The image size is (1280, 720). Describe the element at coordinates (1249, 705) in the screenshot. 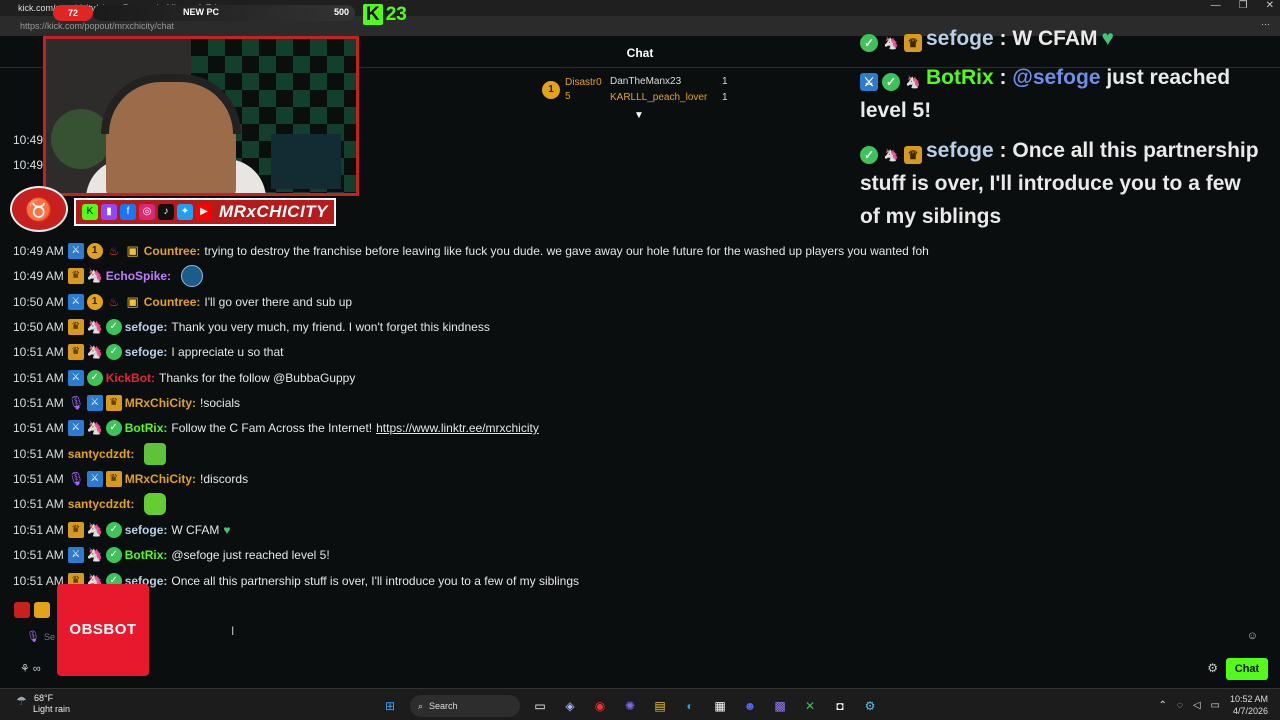

I see `clock: 10:52 AM 4/7/2026` at that location.